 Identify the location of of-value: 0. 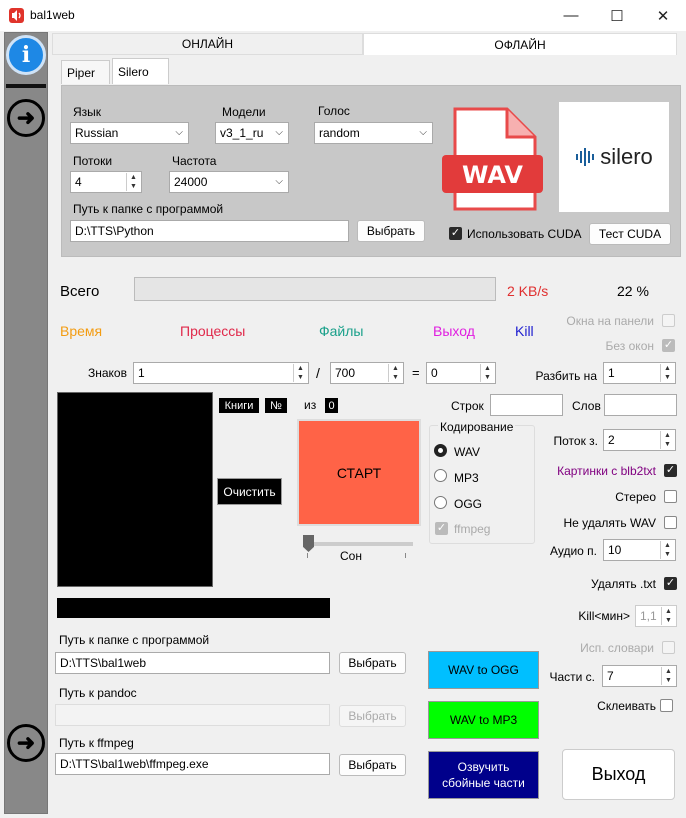
(331, 405).